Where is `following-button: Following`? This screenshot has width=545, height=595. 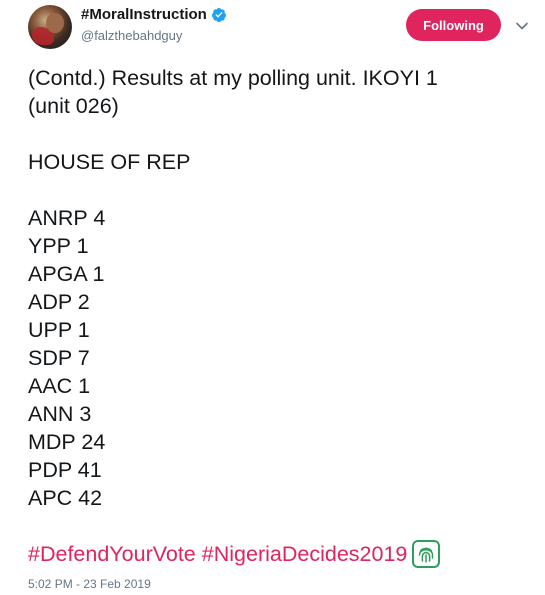
following-button: Following is located at coordinates (453, 25).